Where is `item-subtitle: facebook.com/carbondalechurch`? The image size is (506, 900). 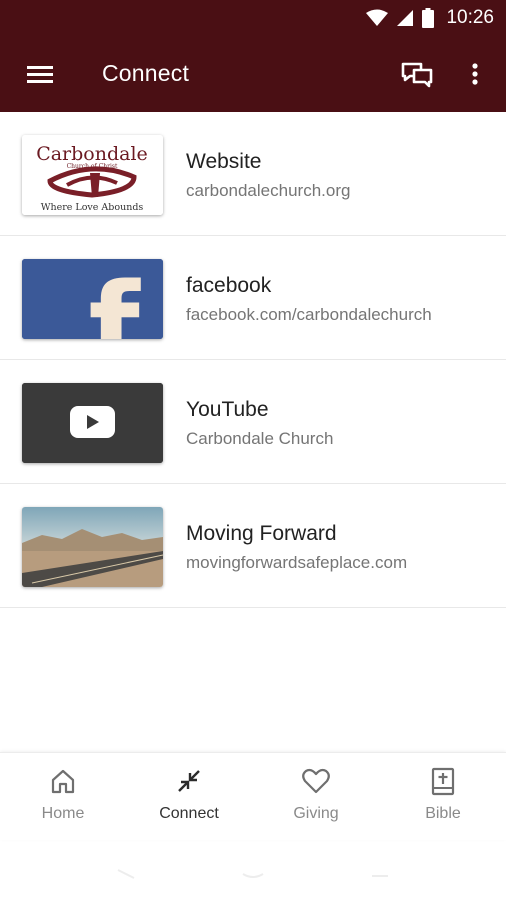 item-subtitle: facebook.com/carbondalechurch is located at coordinates (309, 314).